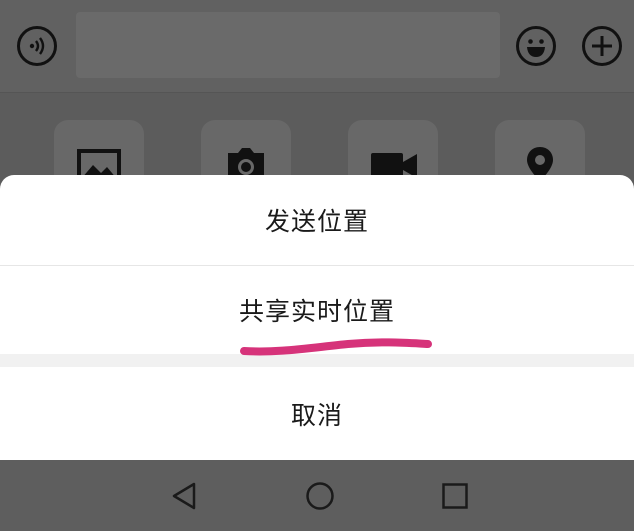 This screenshot has width=634, height=531. Describe the element at coordinates (455, 496) in the screenshot. I see `recent-apps-square-icon` at that location.